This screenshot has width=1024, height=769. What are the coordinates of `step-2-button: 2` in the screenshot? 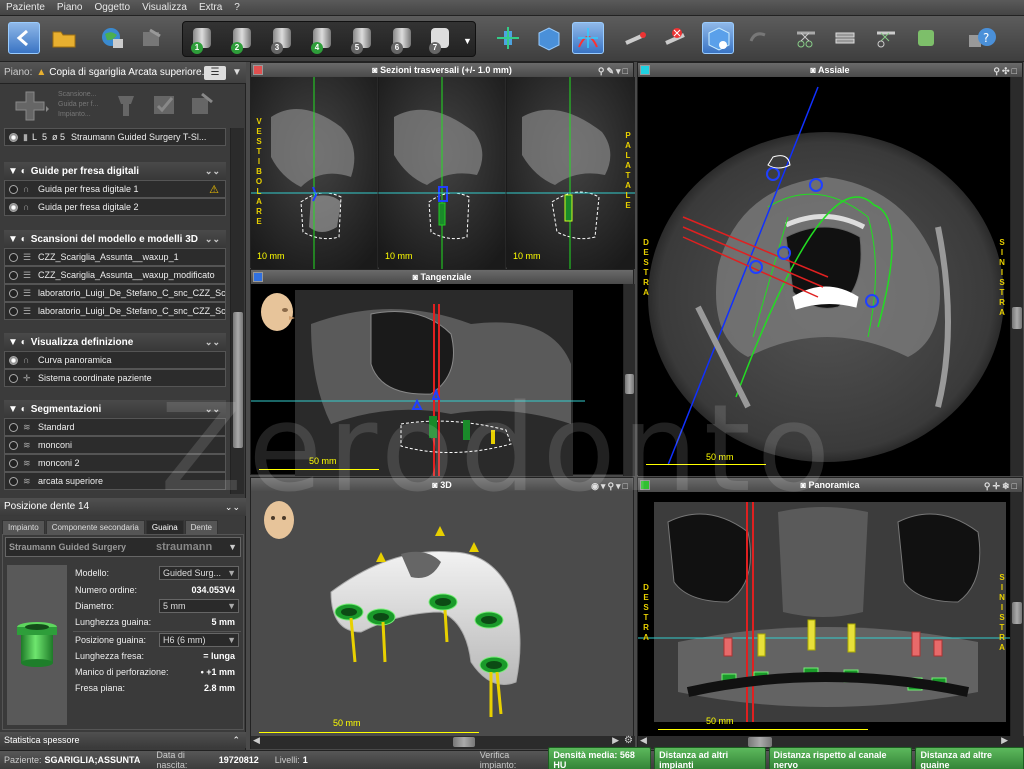 It's located at (243, 40).